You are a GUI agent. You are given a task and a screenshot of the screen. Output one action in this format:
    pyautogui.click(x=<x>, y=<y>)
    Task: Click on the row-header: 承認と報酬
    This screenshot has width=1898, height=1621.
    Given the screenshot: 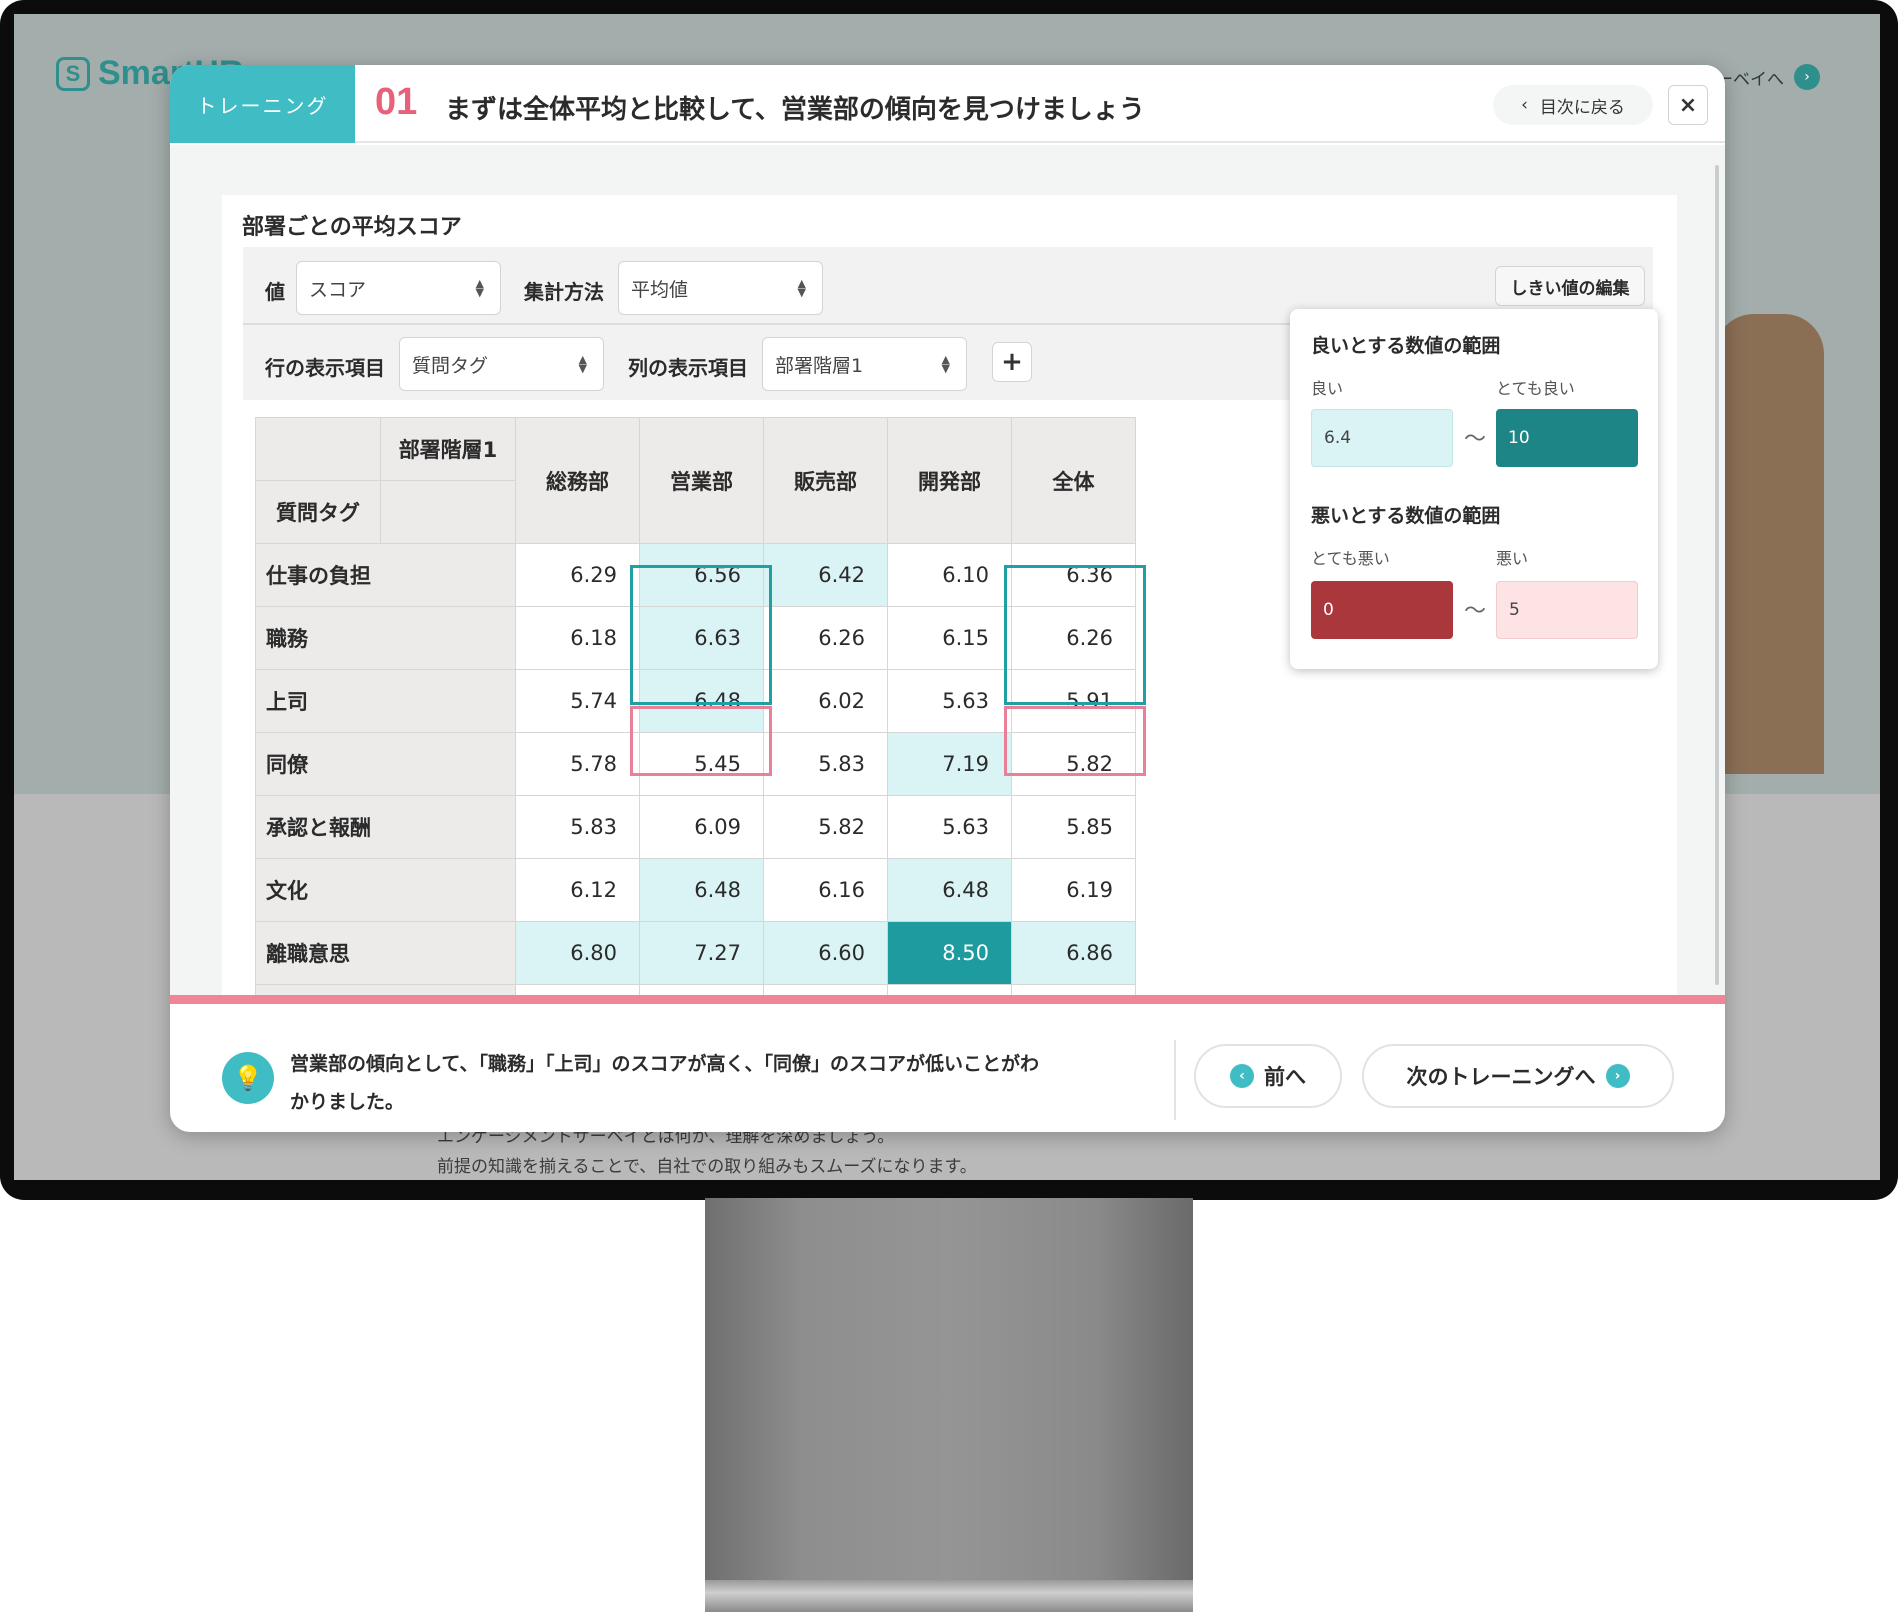 What is the action you would take?
    pyautogui.click(x=386, y=827)
    